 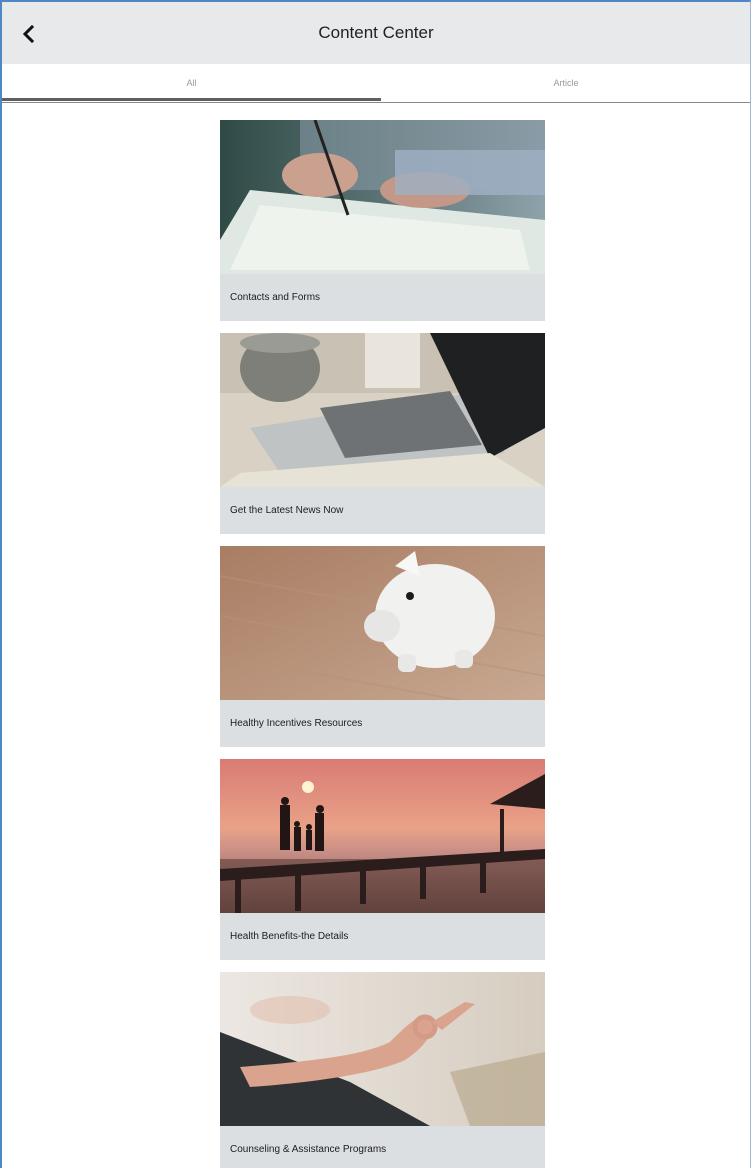 I want to click on card-caption: Healthy Incentives Resources, so click(x=382, y=723).